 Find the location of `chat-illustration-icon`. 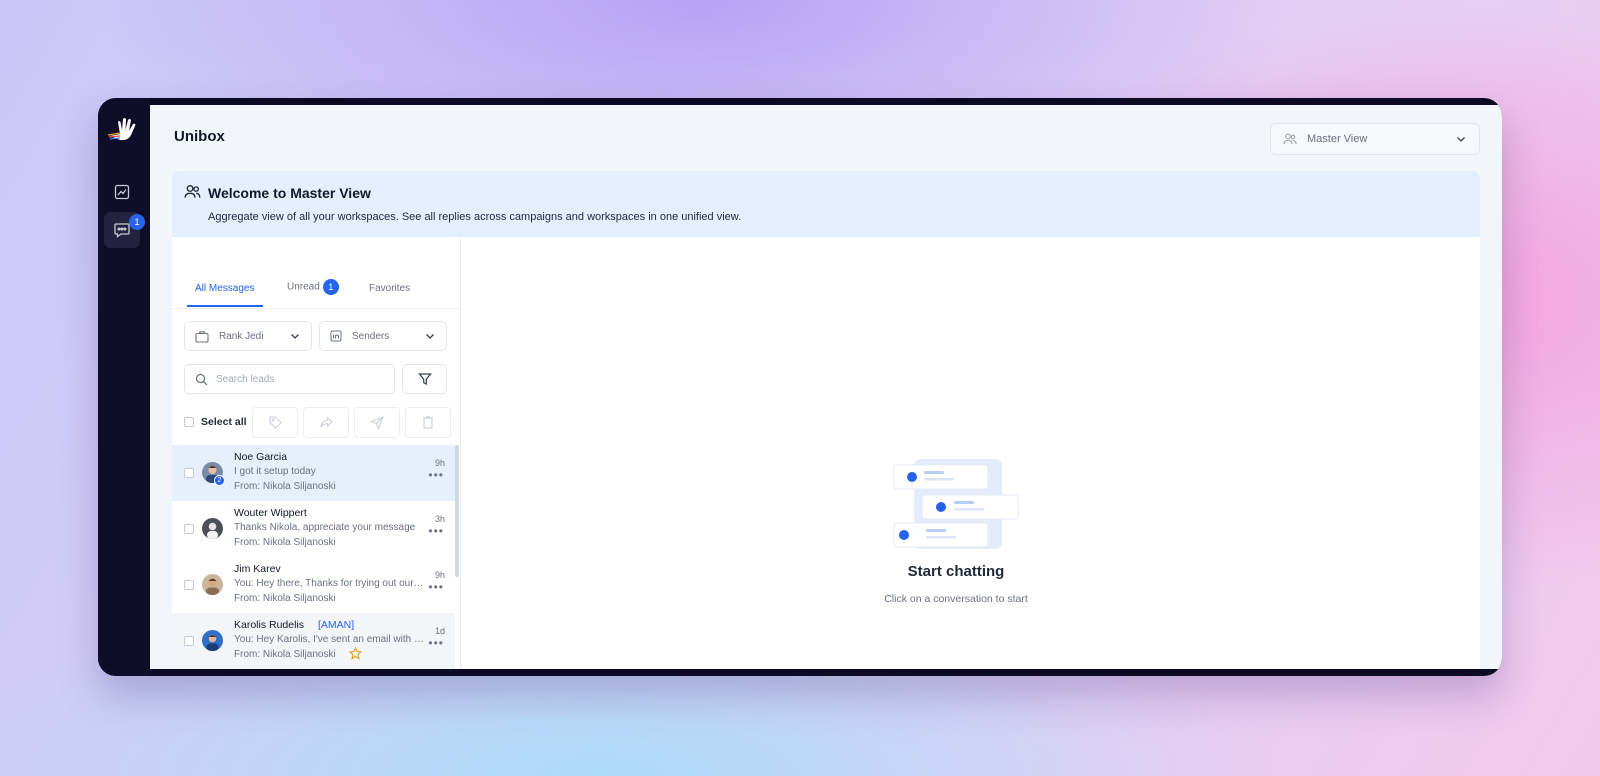

chat-illustration-icon is located at coordinates (956, 504).